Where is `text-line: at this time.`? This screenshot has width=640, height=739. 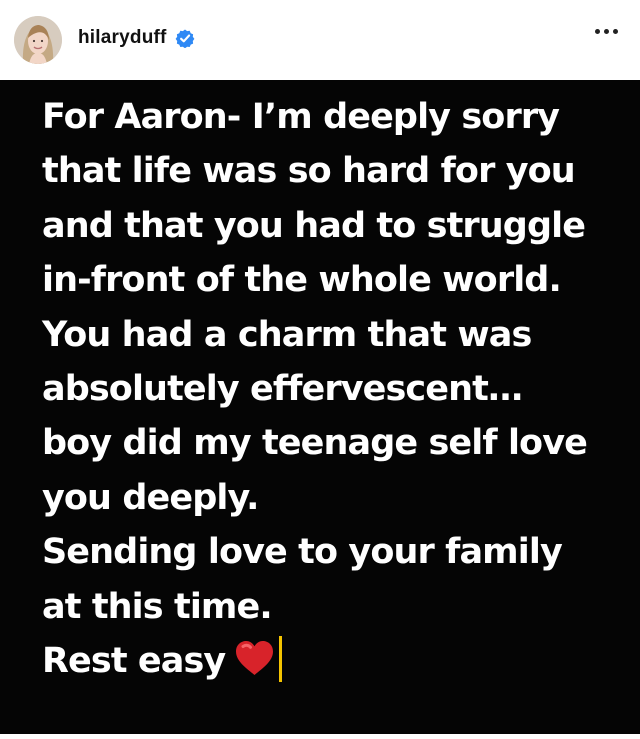
text-line: at this time. is located at coordinates (157, 606).